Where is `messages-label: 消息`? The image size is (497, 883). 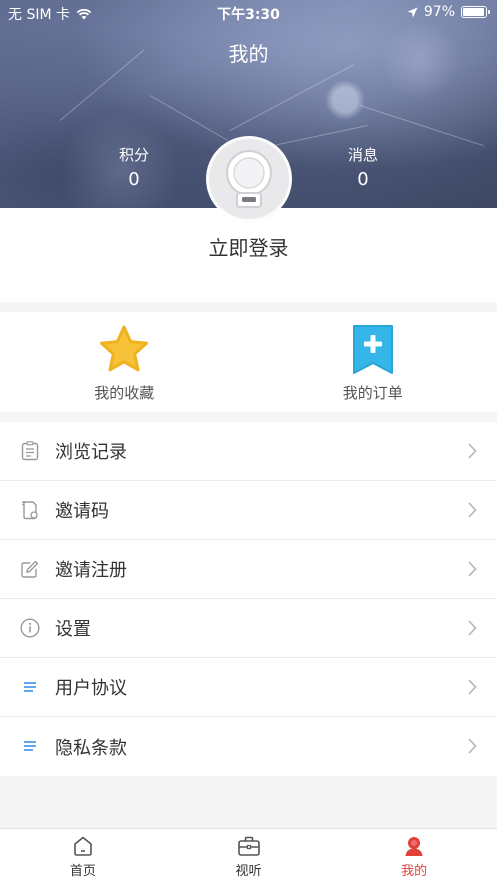 messages-label: 消息 is located at coordinates (362, 155).